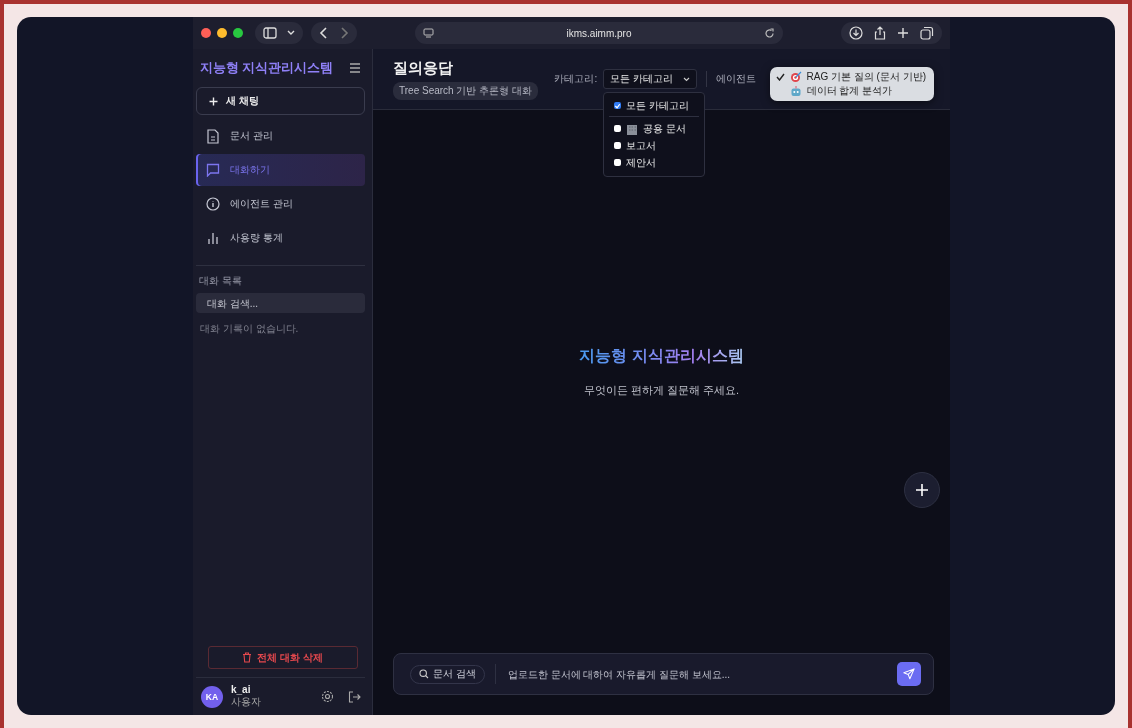  Describe the element at coordinates (856, 33) in the screenshot. I see `download-icon` at that location.